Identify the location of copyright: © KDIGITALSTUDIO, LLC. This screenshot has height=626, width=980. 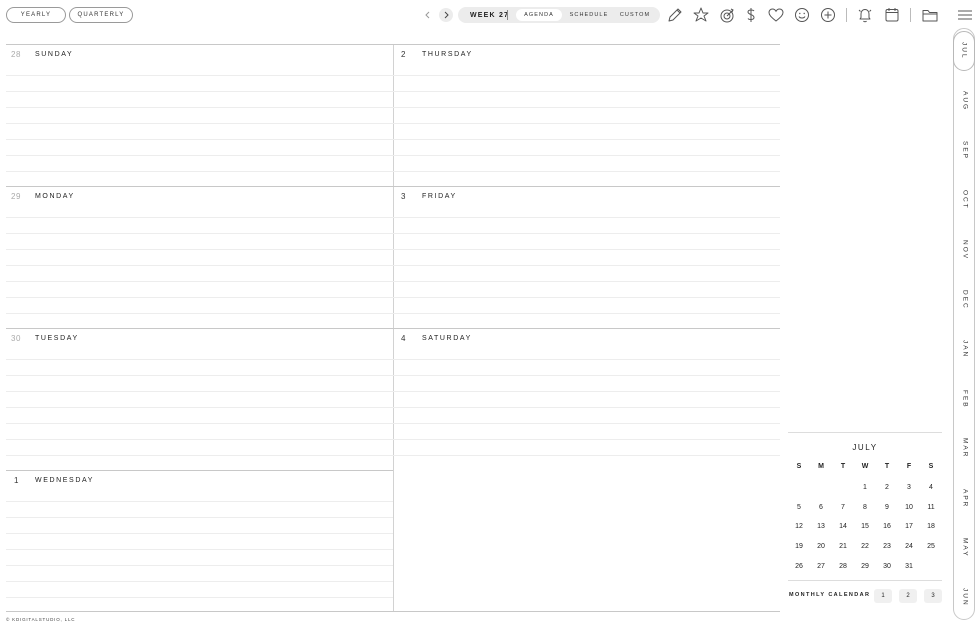
(41, 619).